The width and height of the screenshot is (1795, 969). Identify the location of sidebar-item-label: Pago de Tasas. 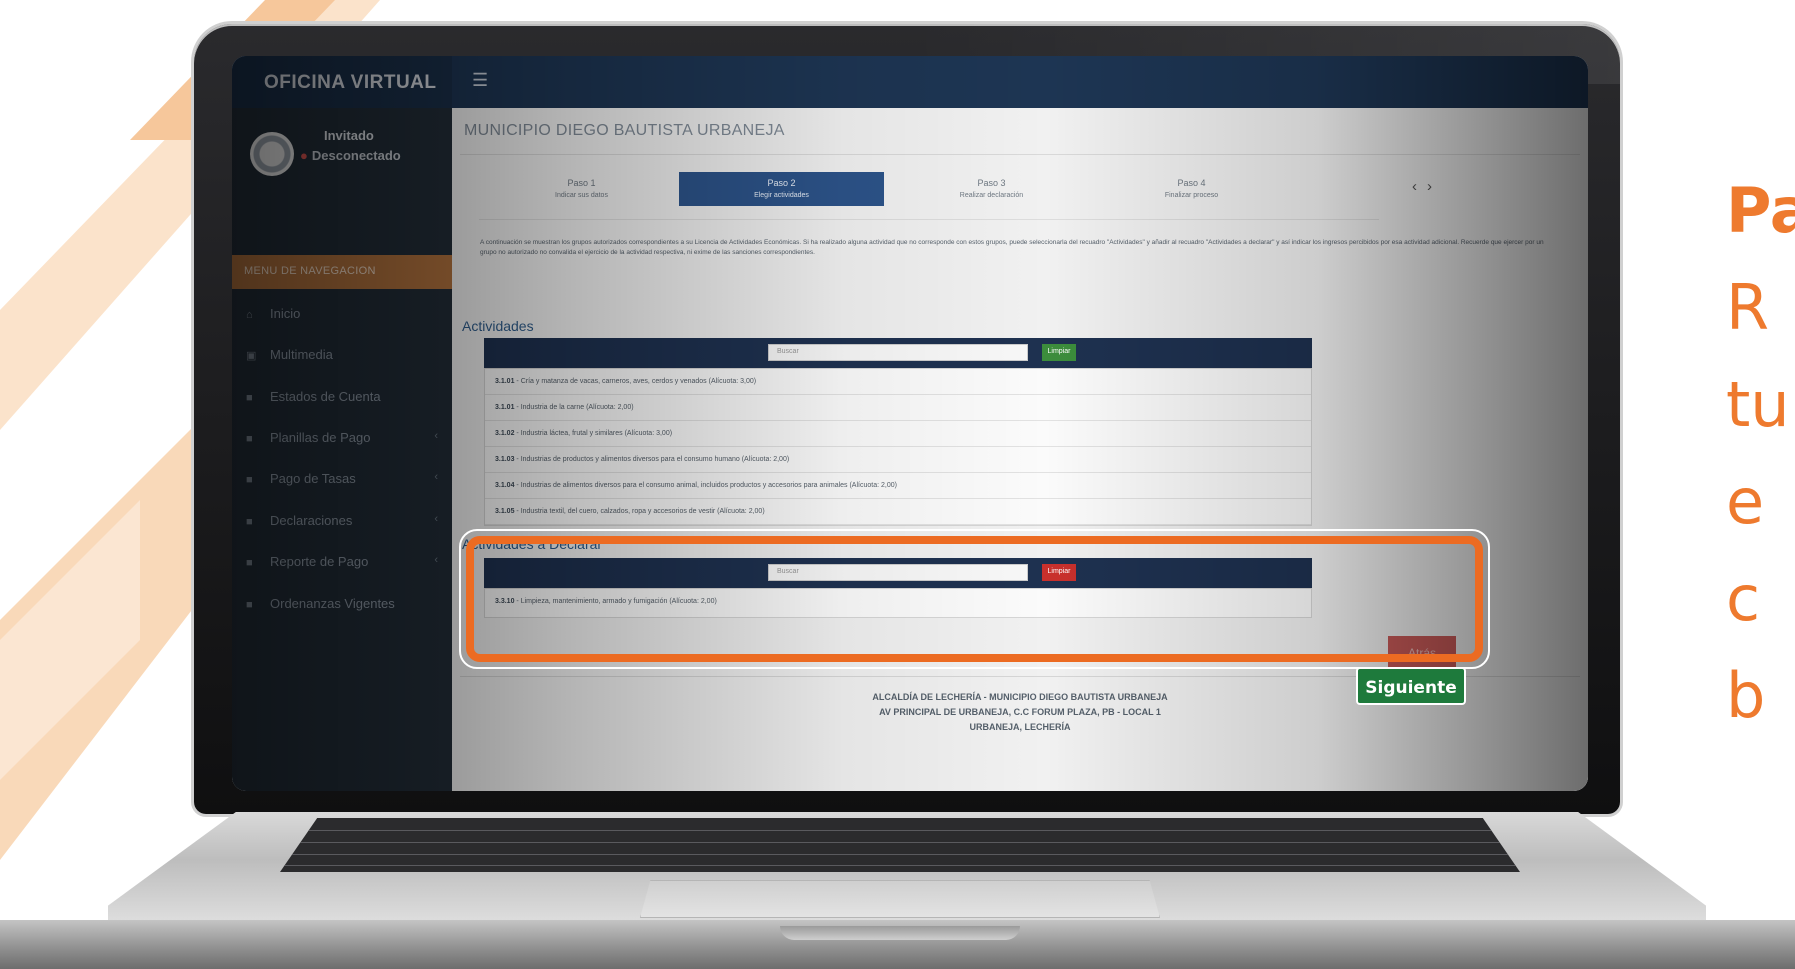
(313, 478).